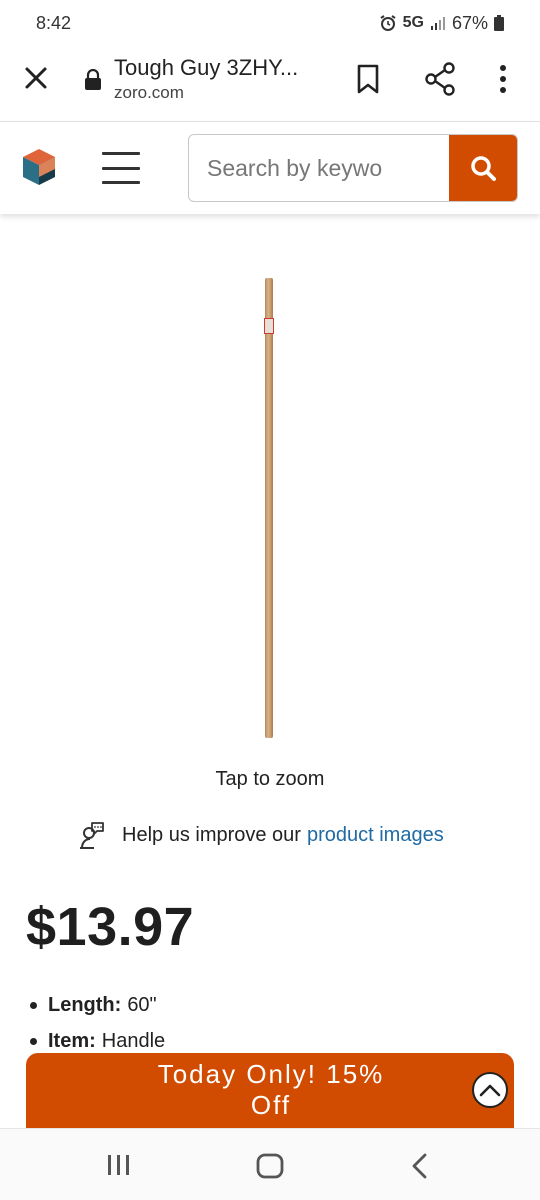 The image size is (540, 1200). I want to click on search-button, so click(483, 168).